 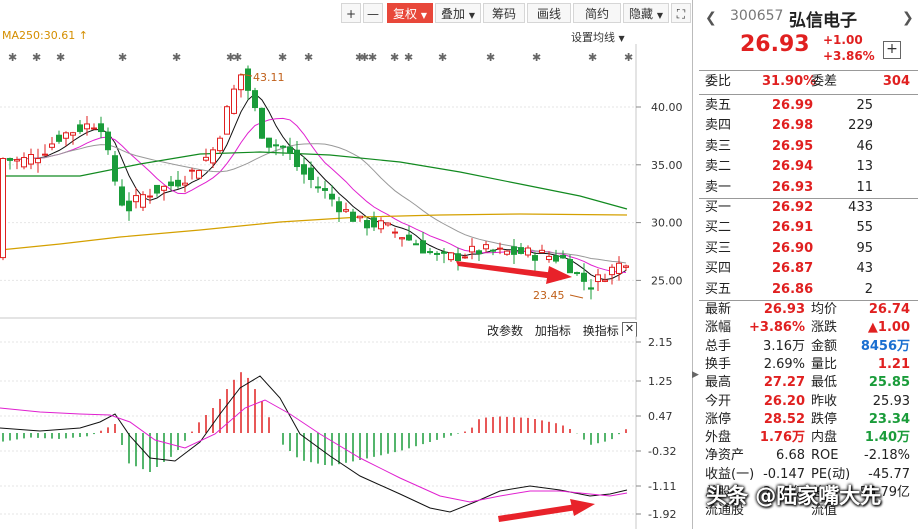 What do you see at coordinates (908, 18) in the screenshot?
I see `next-stock-icon: ❯` at bounding box center [908, 18].